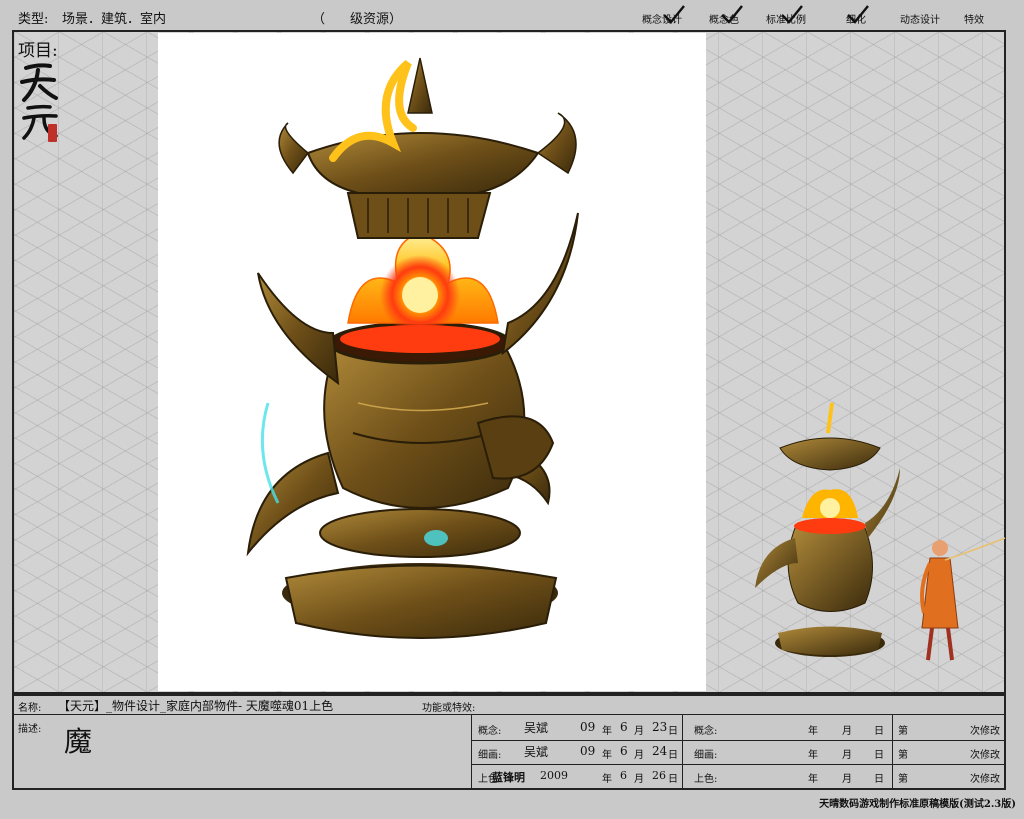 This screenshot has width=1024, height=819. Describe the element at coordinates (624, 727) in the screenshot. I see `concept-month: 6` at that location.